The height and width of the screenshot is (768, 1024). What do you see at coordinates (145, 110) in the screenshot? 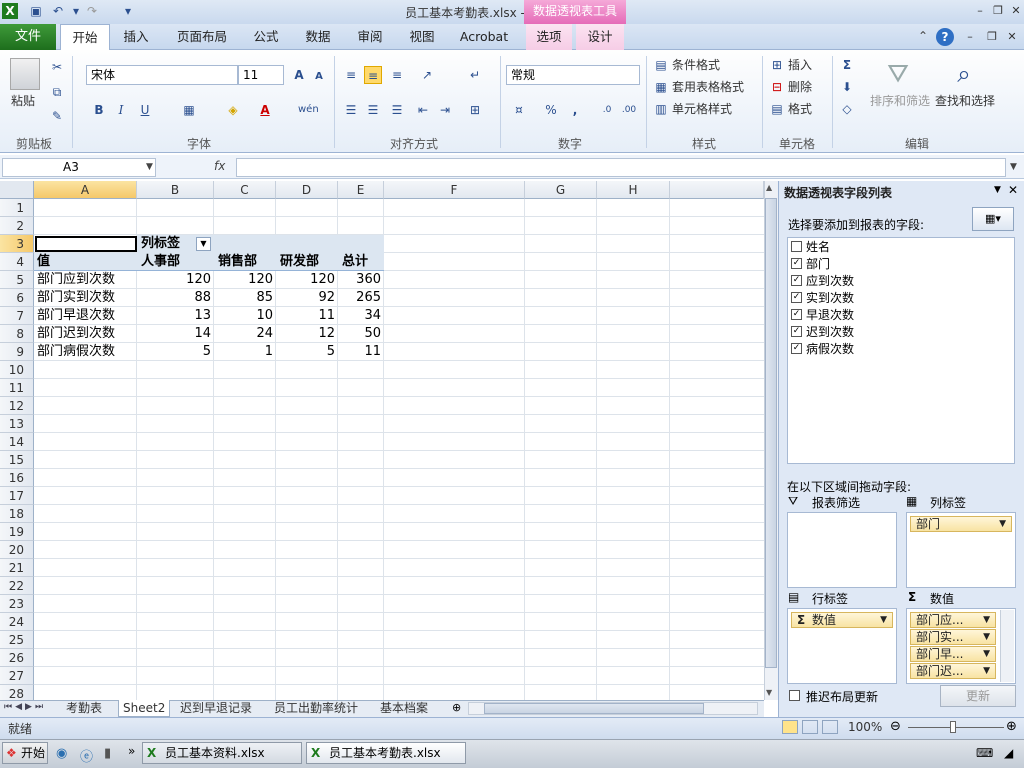
I see `underline-button: U` at bounding box center [145, 110].